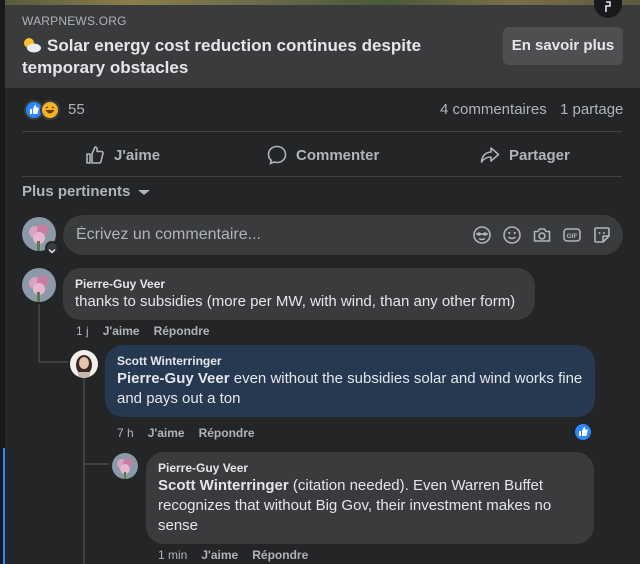 Image resolution: width=640 pixels, height=564 pixels. What do you see at coordinates (32, 45) in the screenshot?
I see `sun-behind-cloud-icon` at bounding box center [32, 45].